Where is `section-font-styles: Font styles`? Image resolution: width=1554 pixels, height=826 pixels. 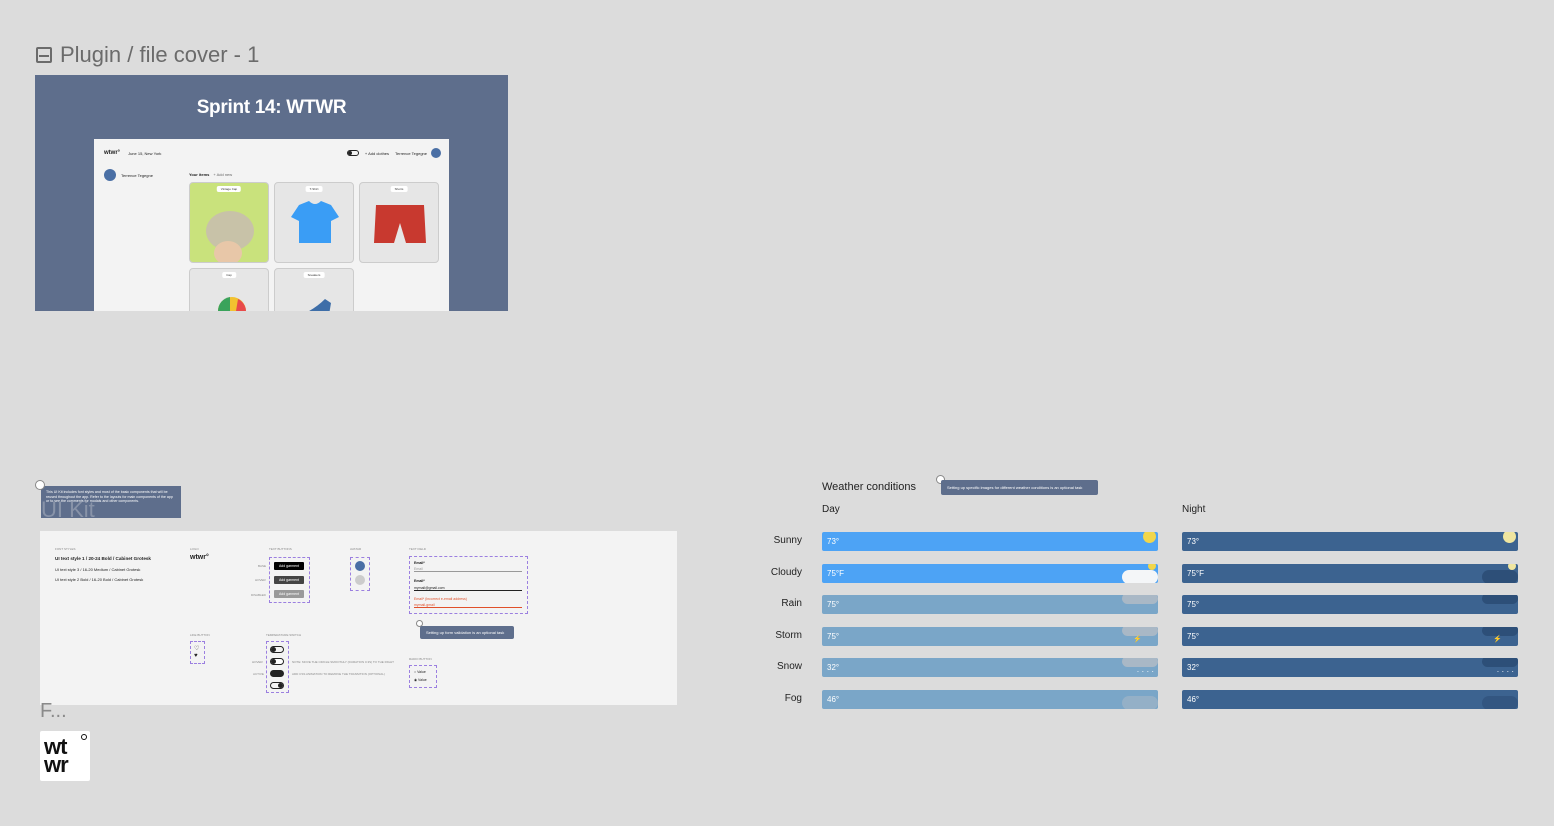
section-font-styles: Font styles is located at coordinates (65, 549).